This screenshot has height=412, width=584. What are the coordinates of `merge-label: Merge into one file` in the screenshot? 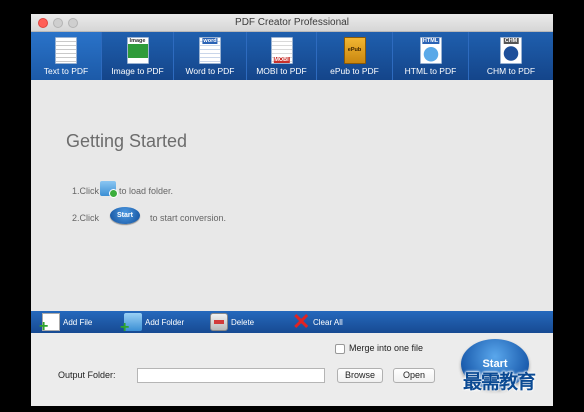 It's located at (386, 348).